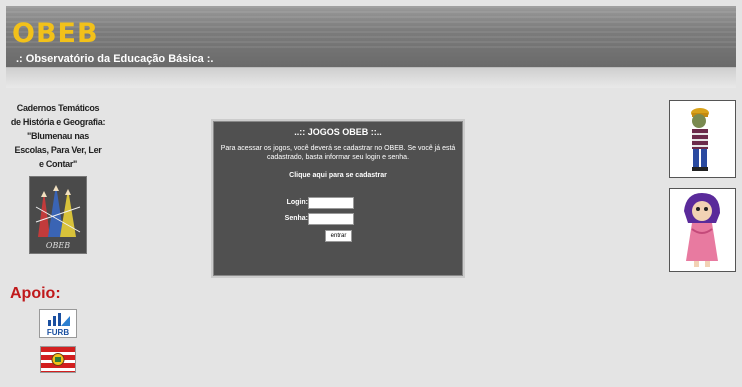 This screenshot has width=742, height=387. I want to click on senha-input, so click(331, 219).